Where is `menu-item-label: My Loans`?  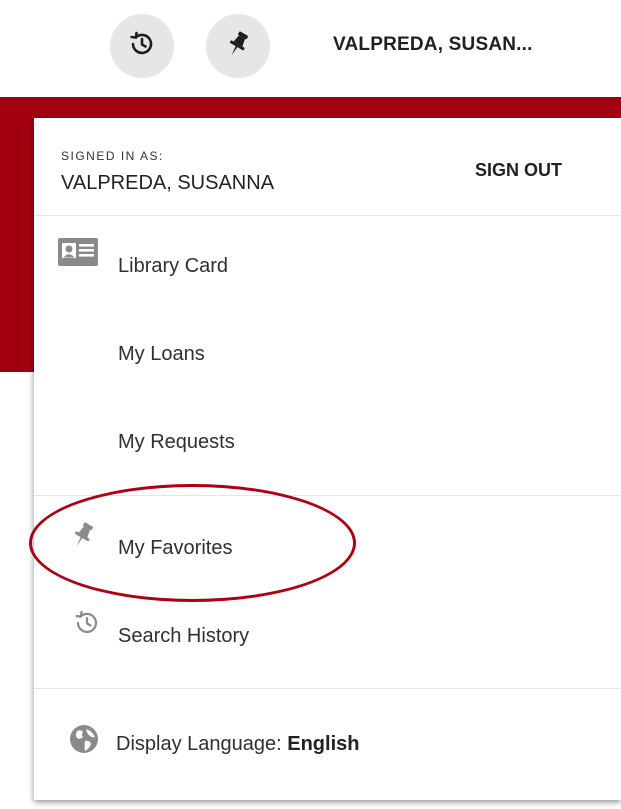 menu-item-label: My Loans is located at coordinates (161, 354).